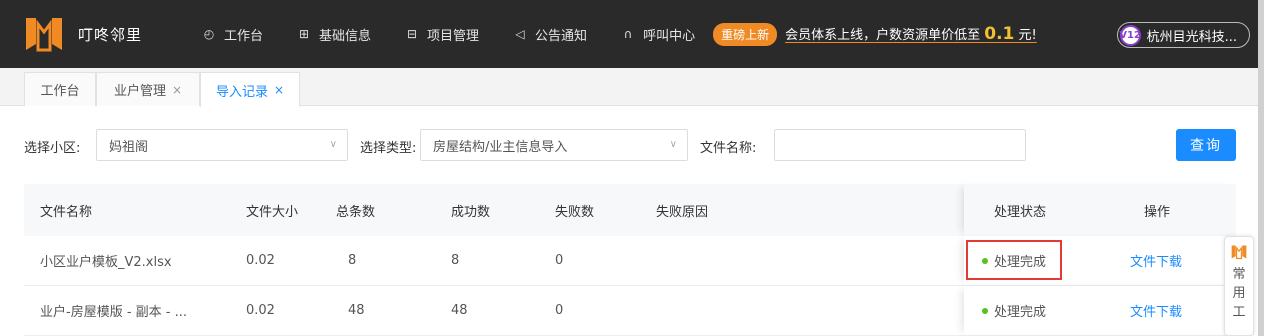 This screenshot has width=1264, height=336. Describe the element at coordinates (129, 147) in the screenshot. I see `community-select-value: 妈祖阁` at that location.